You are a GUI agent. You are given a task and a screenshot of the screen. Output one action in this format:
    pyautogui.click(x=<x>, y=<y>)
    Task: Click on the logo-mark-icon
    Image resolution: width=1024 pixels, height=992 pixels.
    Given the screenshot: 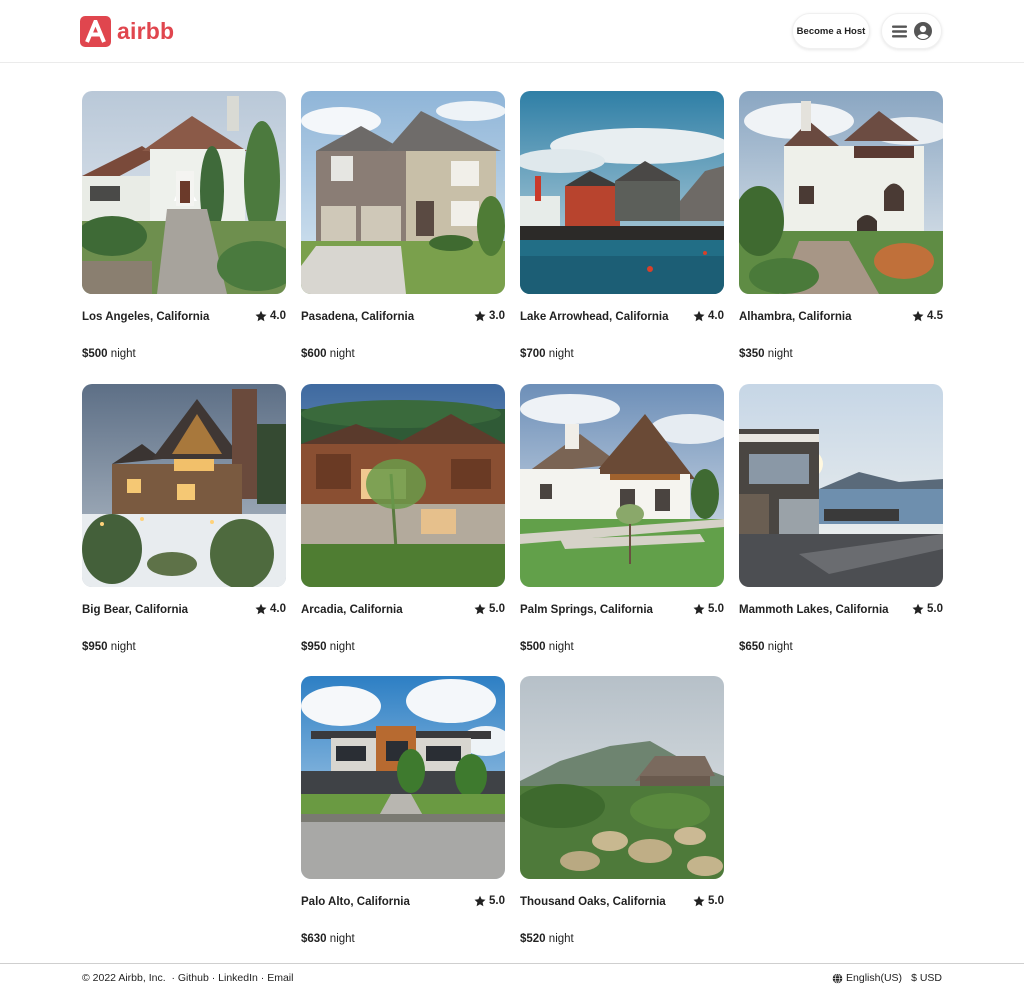 What is the action you would take?
    pyautogui.click(x=95, y=31)
    